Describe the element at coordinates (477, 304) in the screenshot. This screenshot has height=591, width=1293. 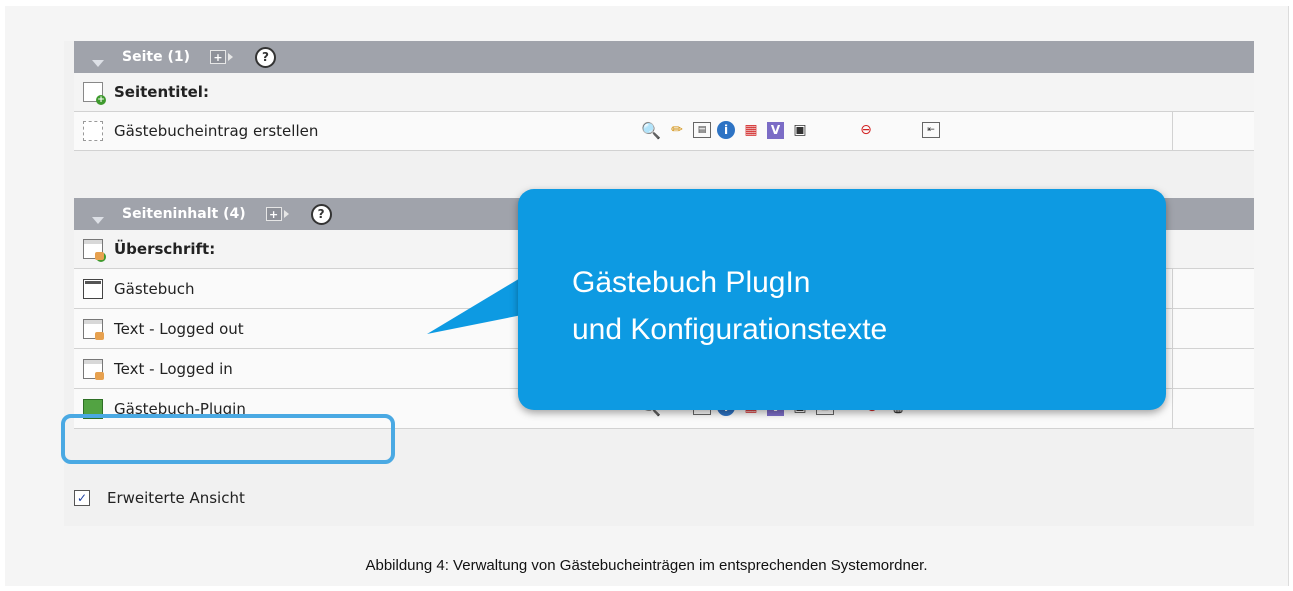
I see `callout-tail` at that location.